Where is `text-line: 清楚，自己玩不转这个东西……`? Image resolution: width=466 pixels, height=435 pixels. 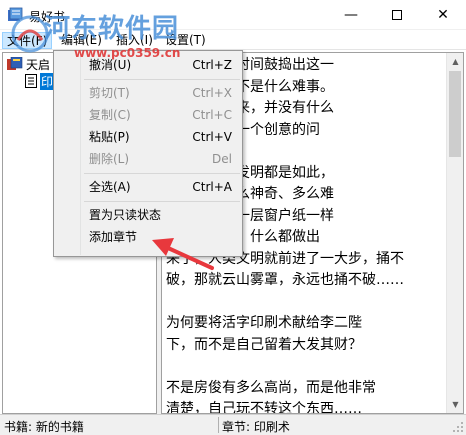 text-line: 清楚，自己玩不转这个东西…… is located at coordinates (264, 407).